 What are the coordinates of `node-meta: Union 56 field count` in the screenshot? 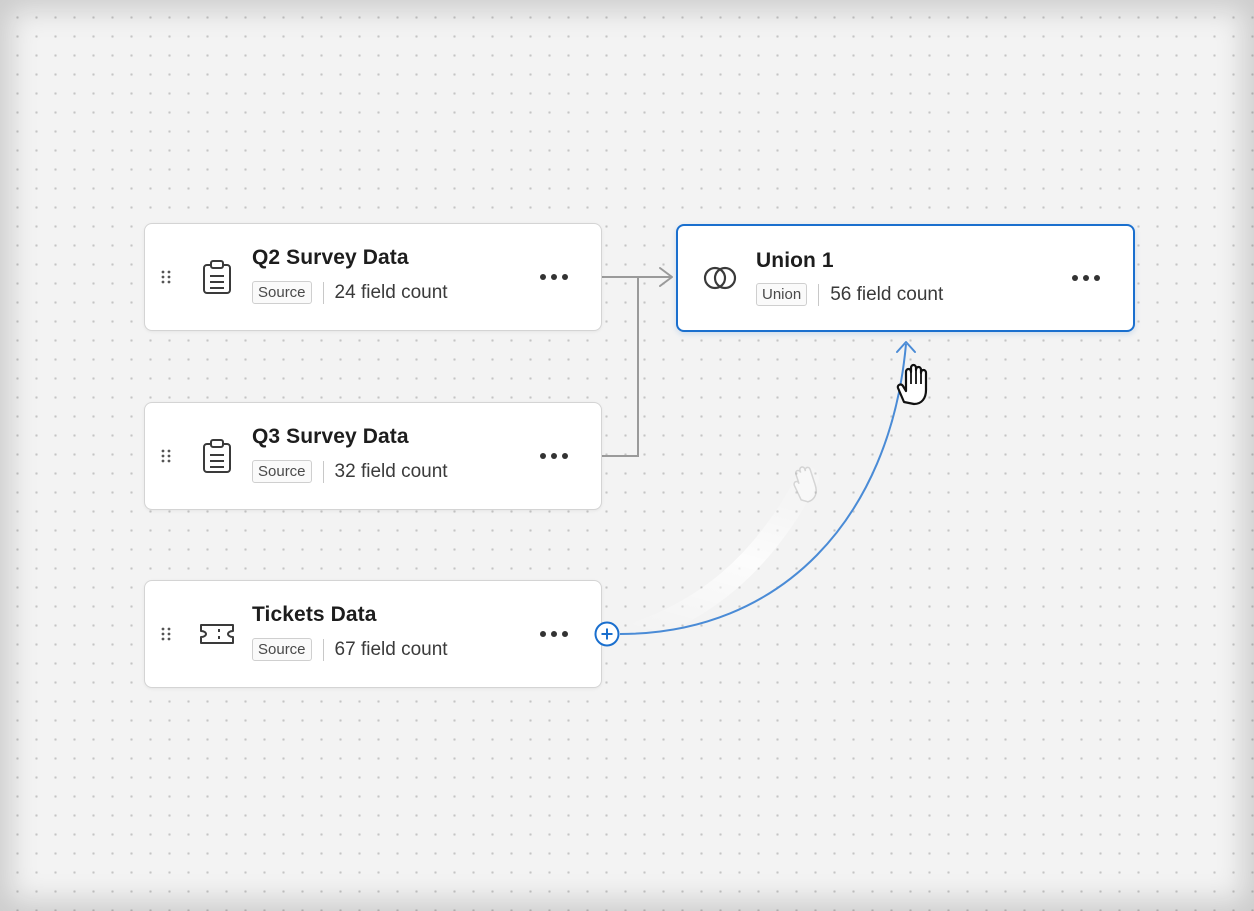 It's located at (849, 294).